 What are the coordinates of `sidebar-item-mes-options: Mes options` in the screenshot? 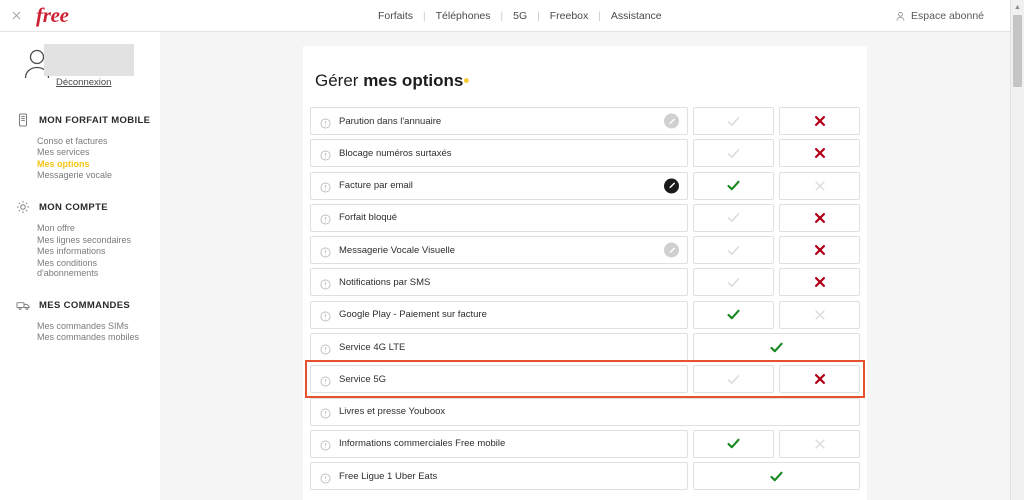 It's located at (98, 164).